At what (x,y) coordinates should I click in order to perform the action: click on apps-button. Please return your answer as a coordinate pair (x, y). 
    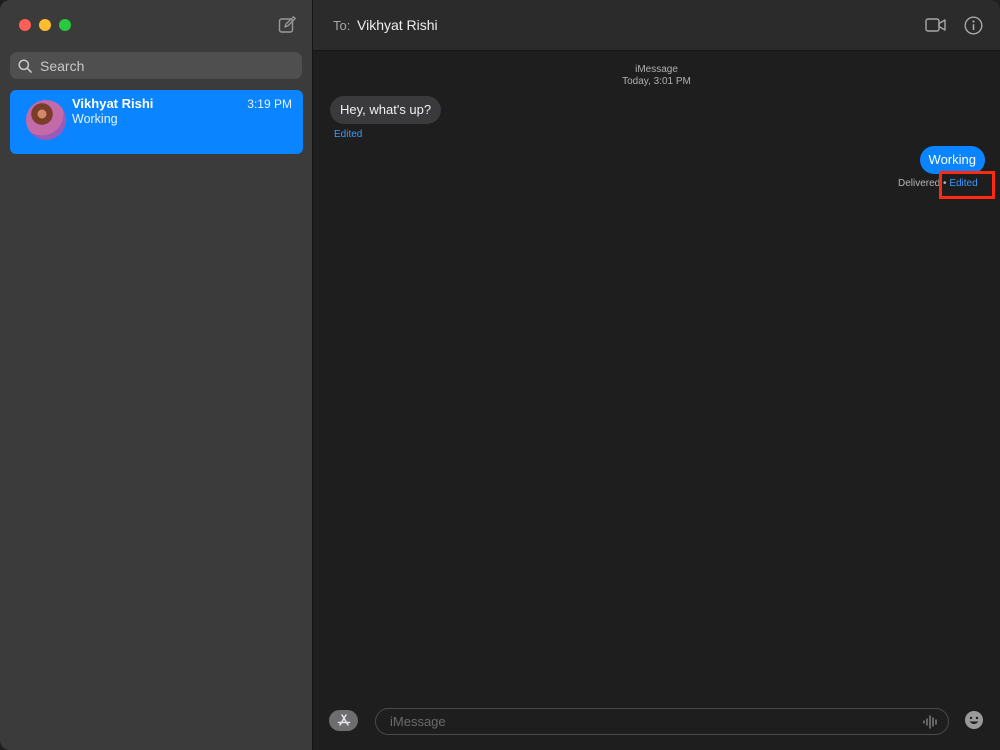
    Looking at the image, I should click on (343, 720).